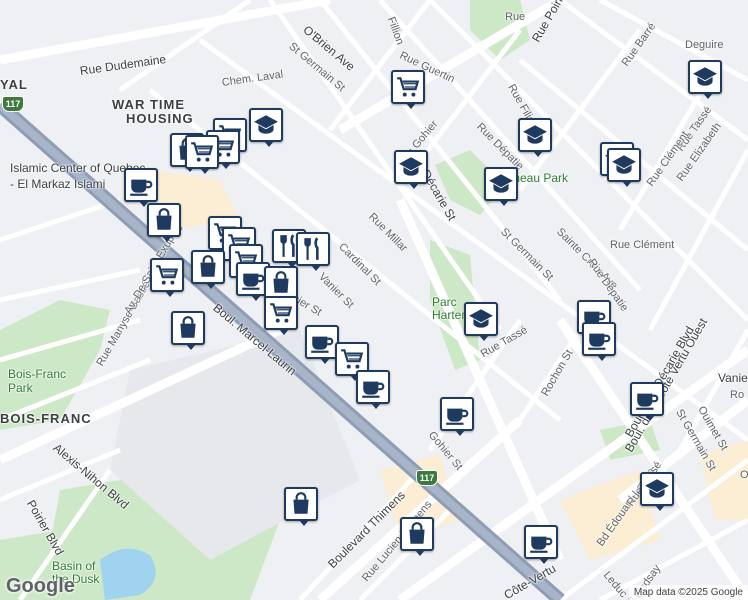  I want to click on map-label: HOUSING, so click(160, 118).